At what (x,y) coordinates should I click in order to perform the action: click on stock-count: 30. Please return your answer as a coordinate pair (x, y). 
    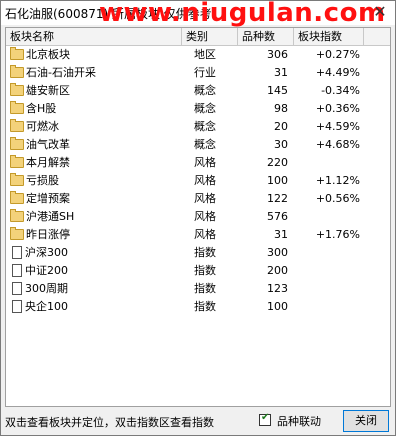
    Looking at the image, I should click on (281, 144).